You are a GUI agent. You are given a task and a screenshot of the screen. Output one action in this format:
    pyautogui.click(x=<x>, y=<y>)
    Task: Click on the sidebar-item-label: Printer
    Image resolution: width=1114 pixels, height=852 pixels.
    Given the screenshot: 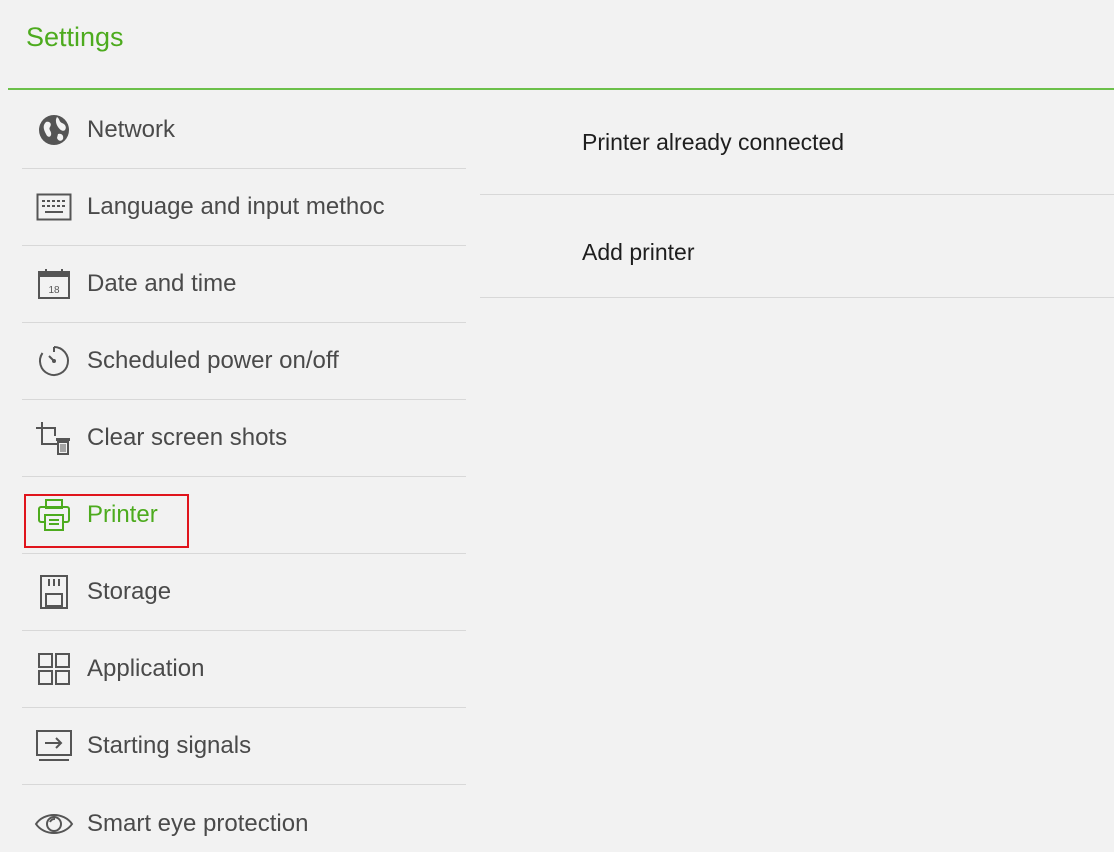 What is the action you would take?
    pyautogui.click(x=122, y=514)
    